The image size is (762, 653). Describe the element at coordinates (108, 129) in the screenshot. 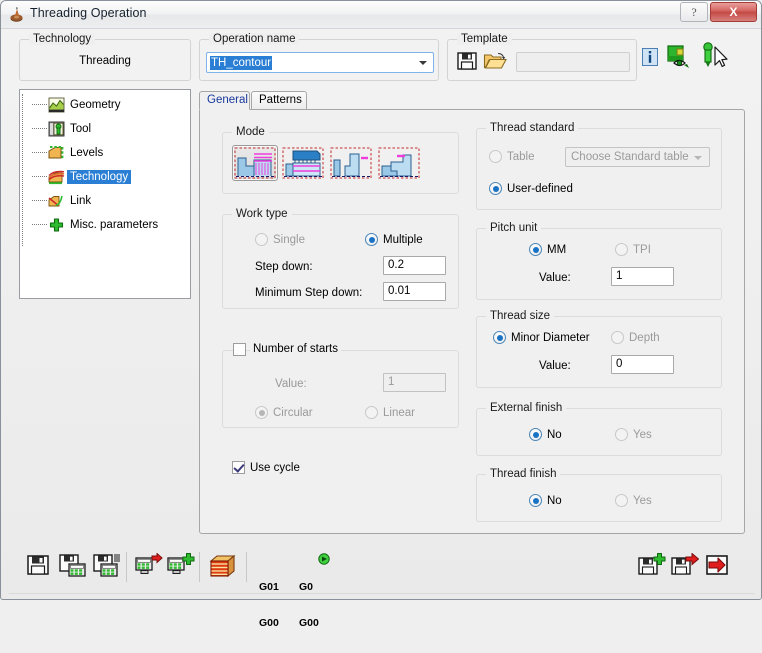

I see `tree-item-tool: Tool` at that location.